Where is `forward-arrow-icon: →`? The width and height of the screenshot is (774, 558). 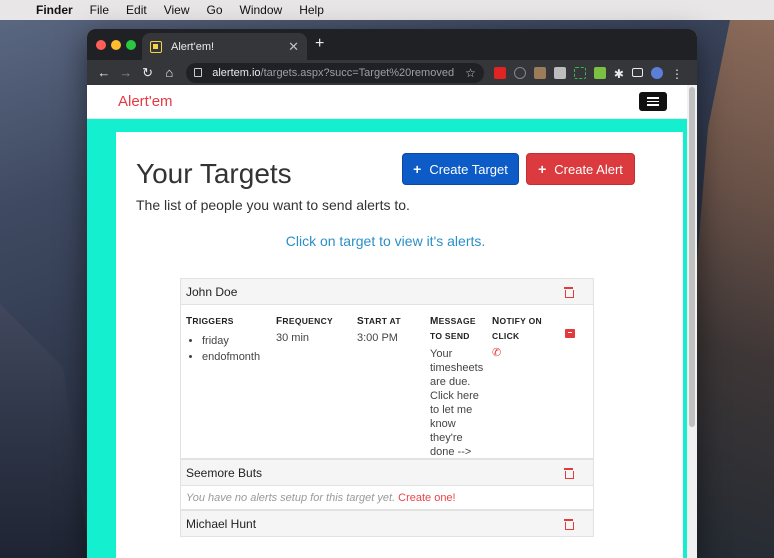 forward-arrow-icon: → is located at coordinates (126, 72).